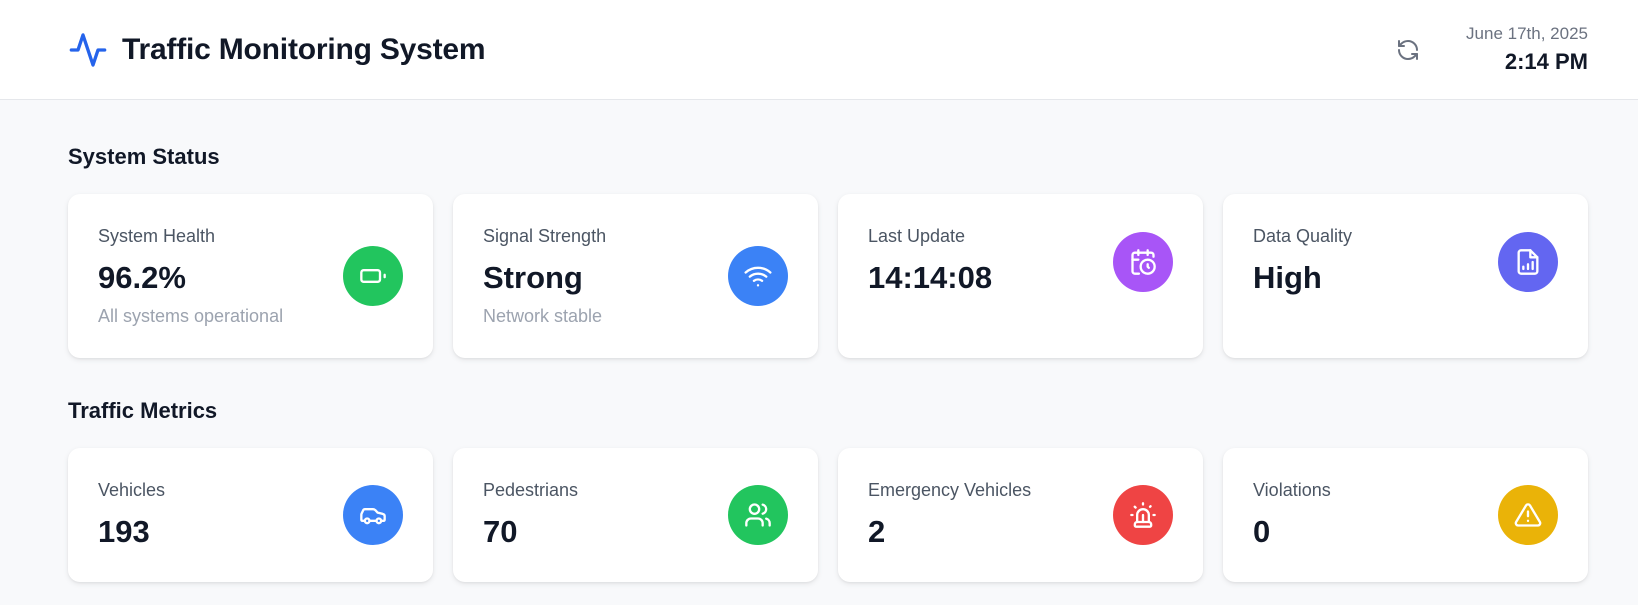  Describe the element at coordinates (1143, 515) in the screenshot. I see `siren-icon` at that location.